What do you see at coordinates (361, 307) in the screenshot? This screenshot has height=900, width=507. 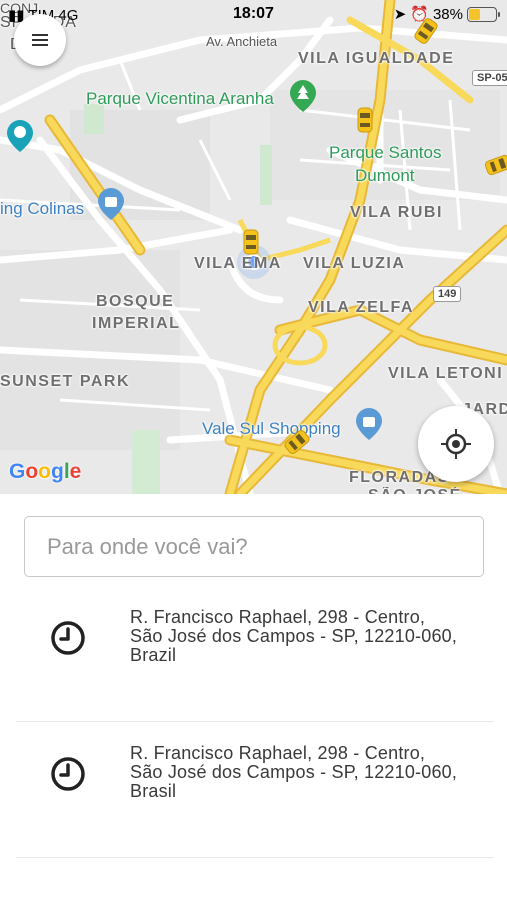 I see `map-label: VILA ZELFA` at bounding box center [361, 307].